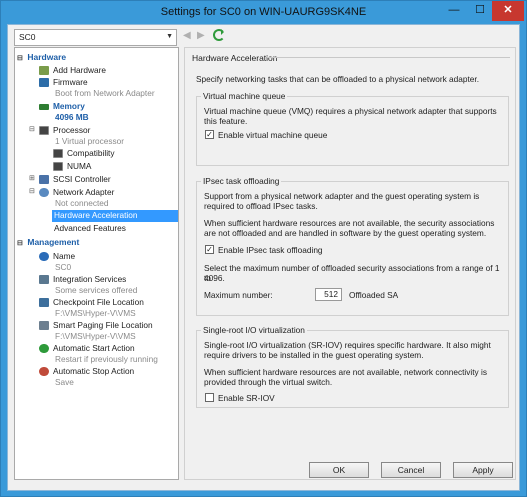 Image resolution: width=527 pixels, height=497 pixels. Describe the element at coordinates (272, 135) in the screenshot. I see `enable-vmq-label: Enable virtual machine queue` at that location.